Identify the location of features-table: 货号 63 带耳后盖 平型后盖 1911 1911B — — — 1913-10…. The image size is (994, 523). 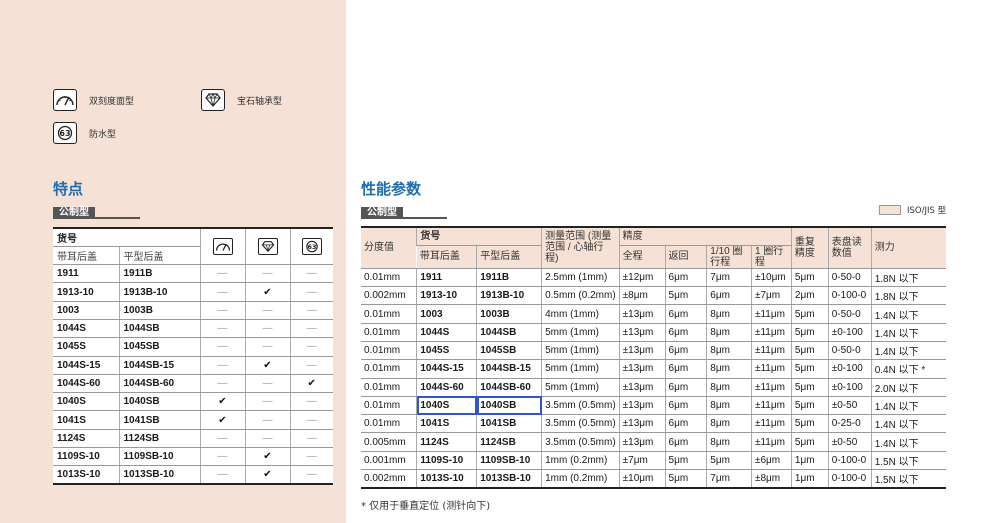
(193, 356).